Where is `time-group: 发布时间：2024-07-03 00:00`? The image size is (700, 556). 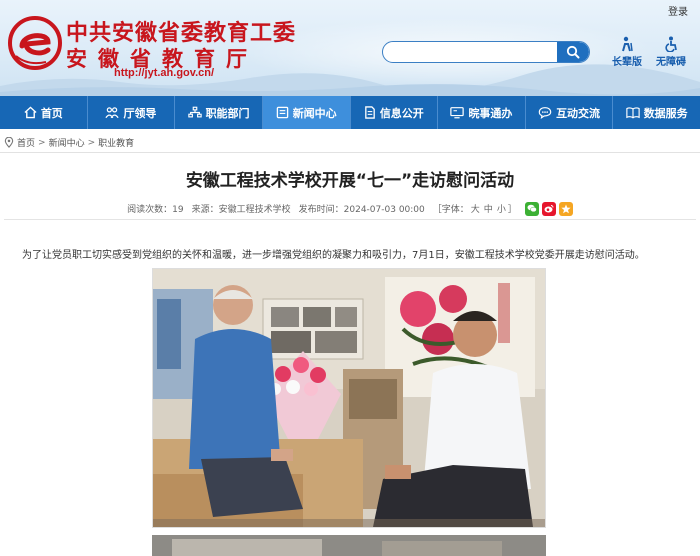
time-group: 发布时间：2024-07-03 00:00 is located at coordinates (362, 208).